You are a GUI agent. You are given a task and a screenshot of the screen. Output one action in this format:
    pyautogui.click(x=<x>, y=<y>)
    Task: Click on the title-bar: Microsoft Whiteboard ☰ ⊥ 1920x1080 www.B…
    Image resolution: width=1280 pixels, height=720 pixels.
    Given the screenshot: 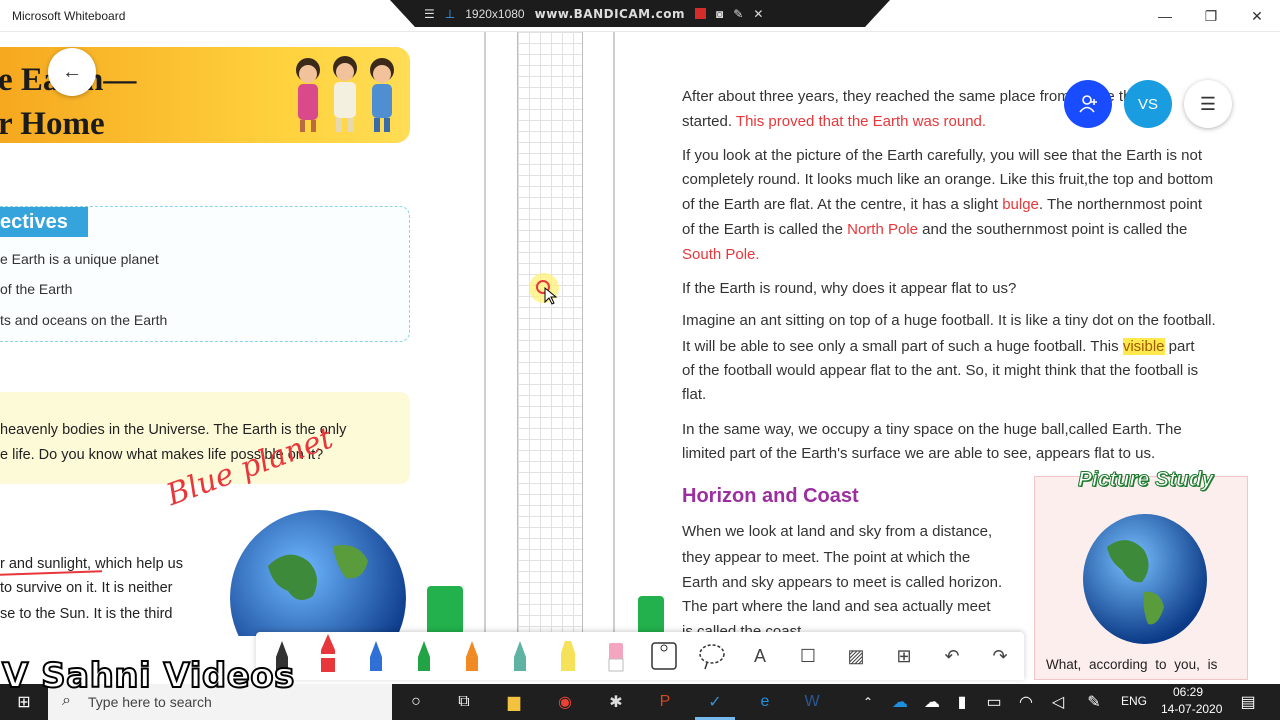 What is the action you would take?
    pyautogui.click(x=640, y=16)
    